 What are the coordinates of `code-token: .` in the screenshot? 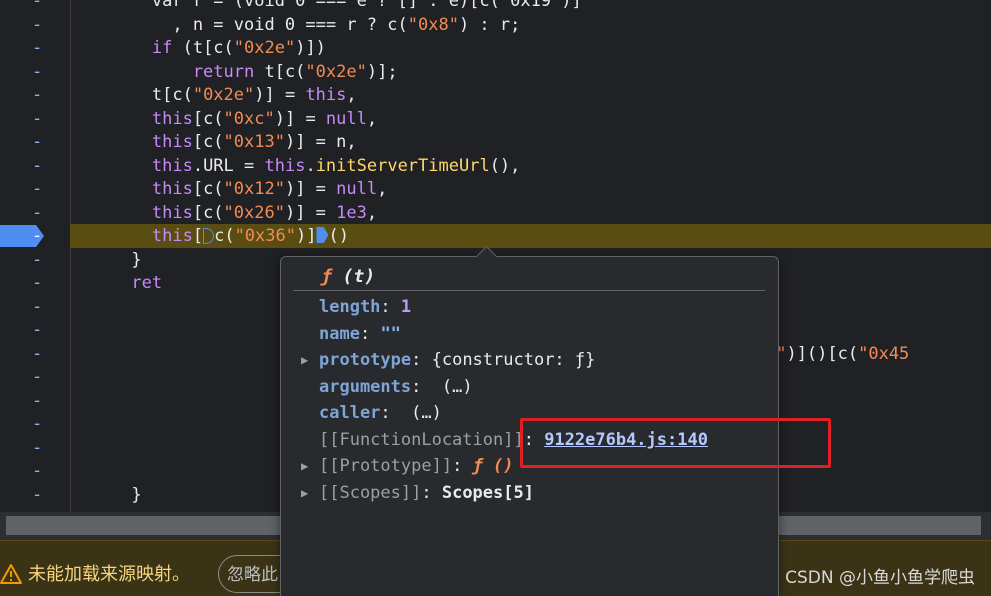 It's located at (310, 165).